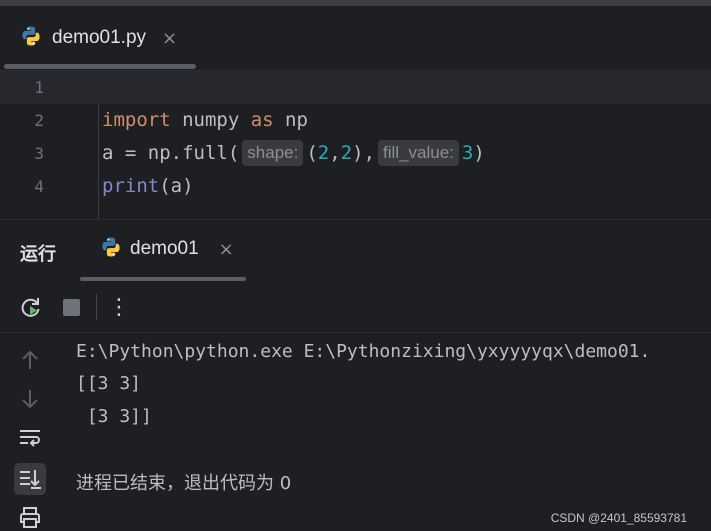 Image resolution: width=711 pixels, height=531 pixels. What do you see at coordinates (163, 279) in the screenshot?
I see `active-run-tab-indicator` at bounding box center [163, 279].